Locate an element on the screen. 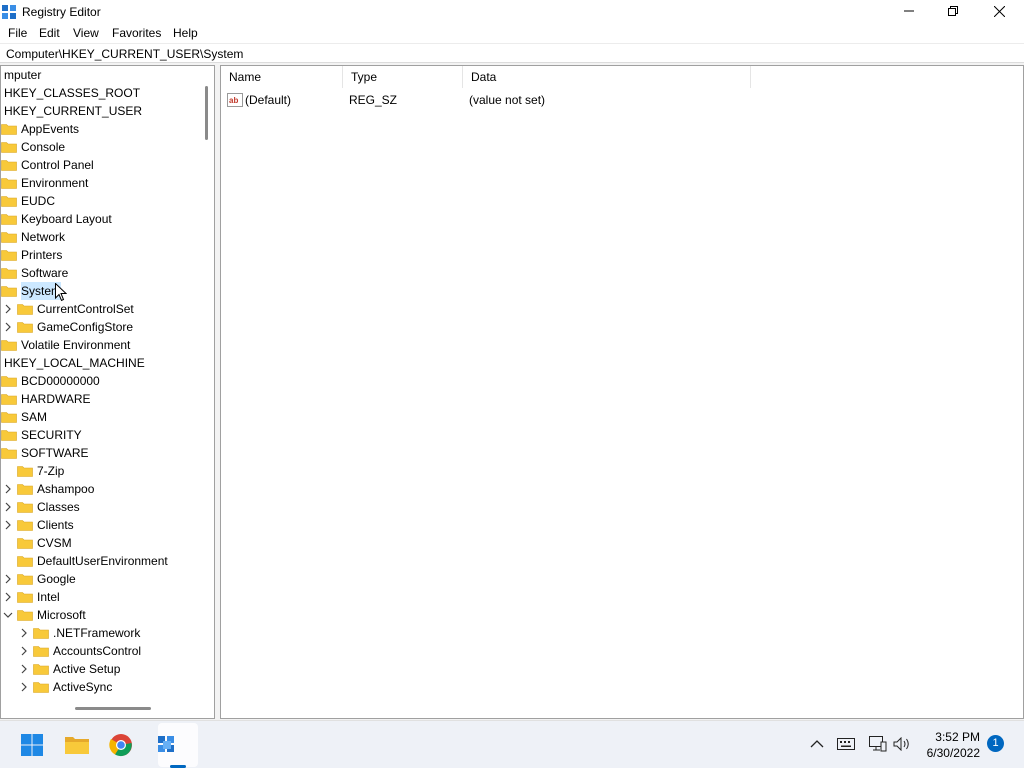 Image resolution: width=1024 pixels, height=768 pixels. tree-item: SAM is located at coordinates (101, 417).